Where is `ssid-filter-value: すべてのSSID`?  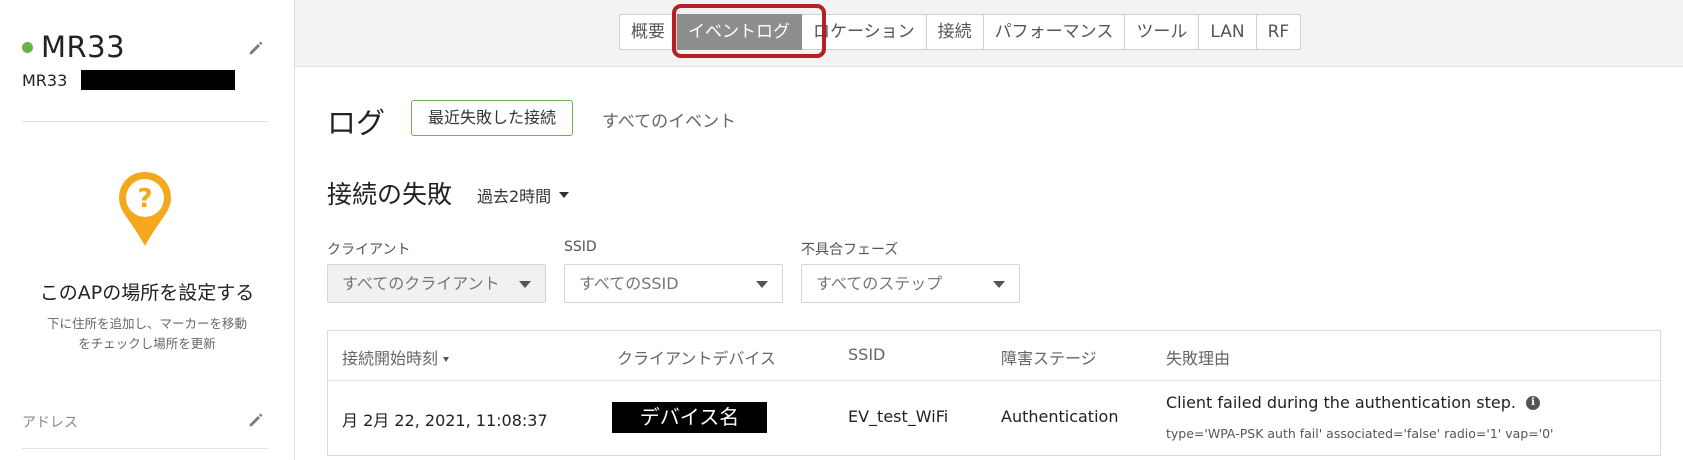 ssid-filter-value: すべてのSSID is located at coordinates (629, 283).